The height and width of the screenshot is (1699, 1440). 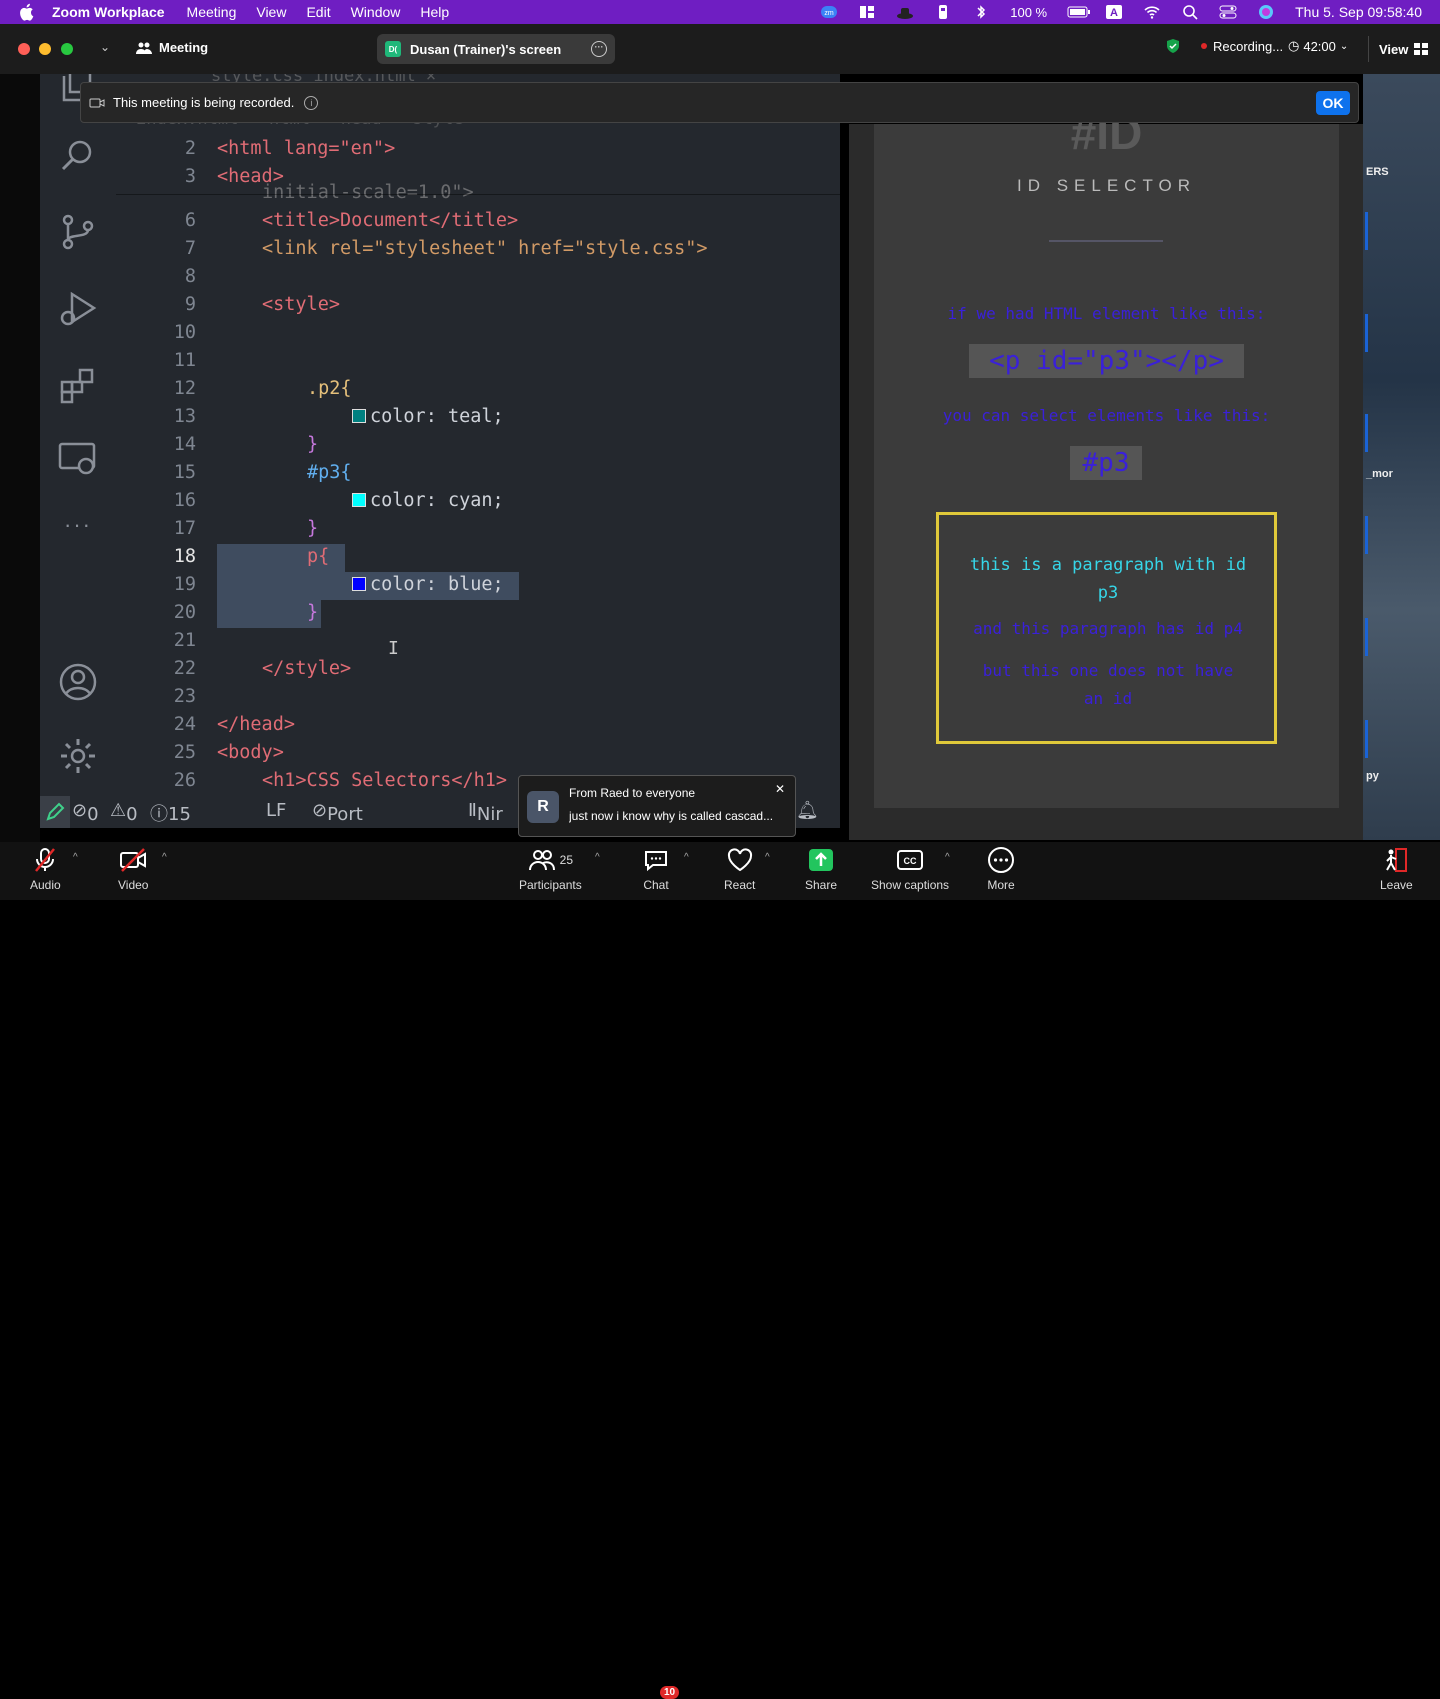 What do you see at coordinates (45, 49) in the screenshot?
I see `minimize-window-button` at bounding box center [45, 49].